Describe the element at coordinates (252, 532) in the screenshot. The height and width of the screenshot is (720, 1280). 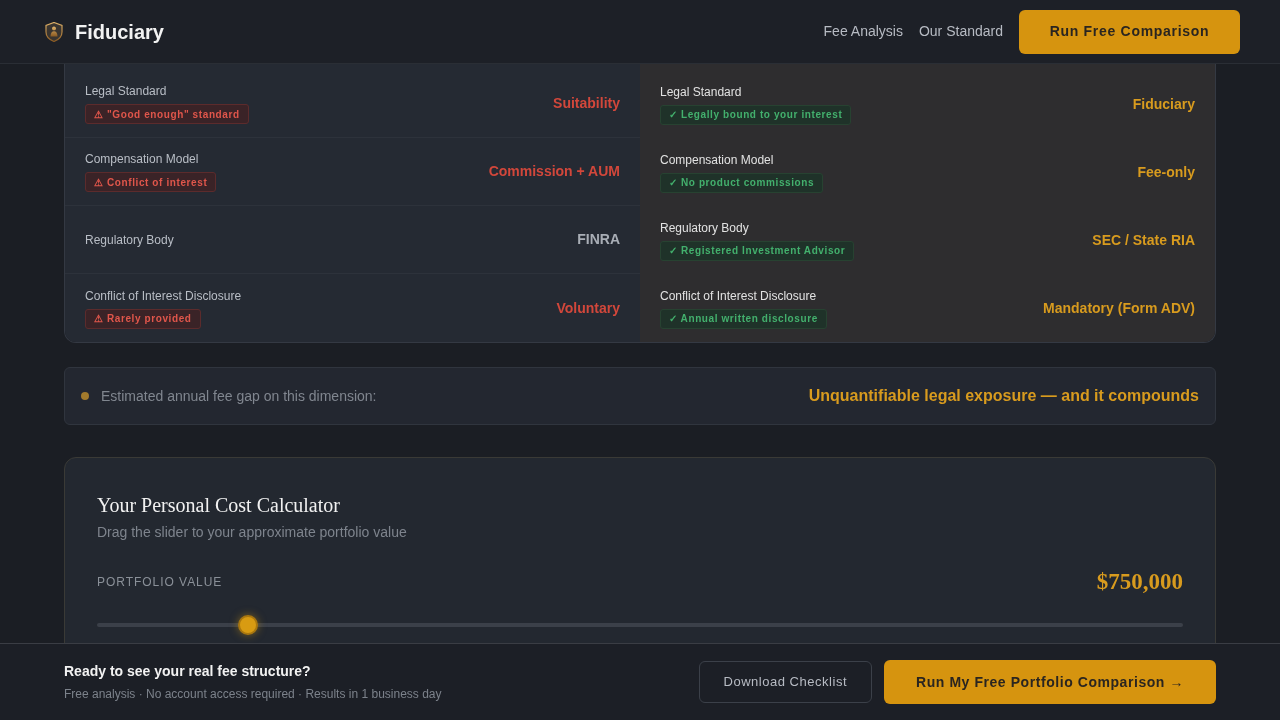
I see `calculator-subtitle: Drag the slider to your approximate portfolio value` at that location.